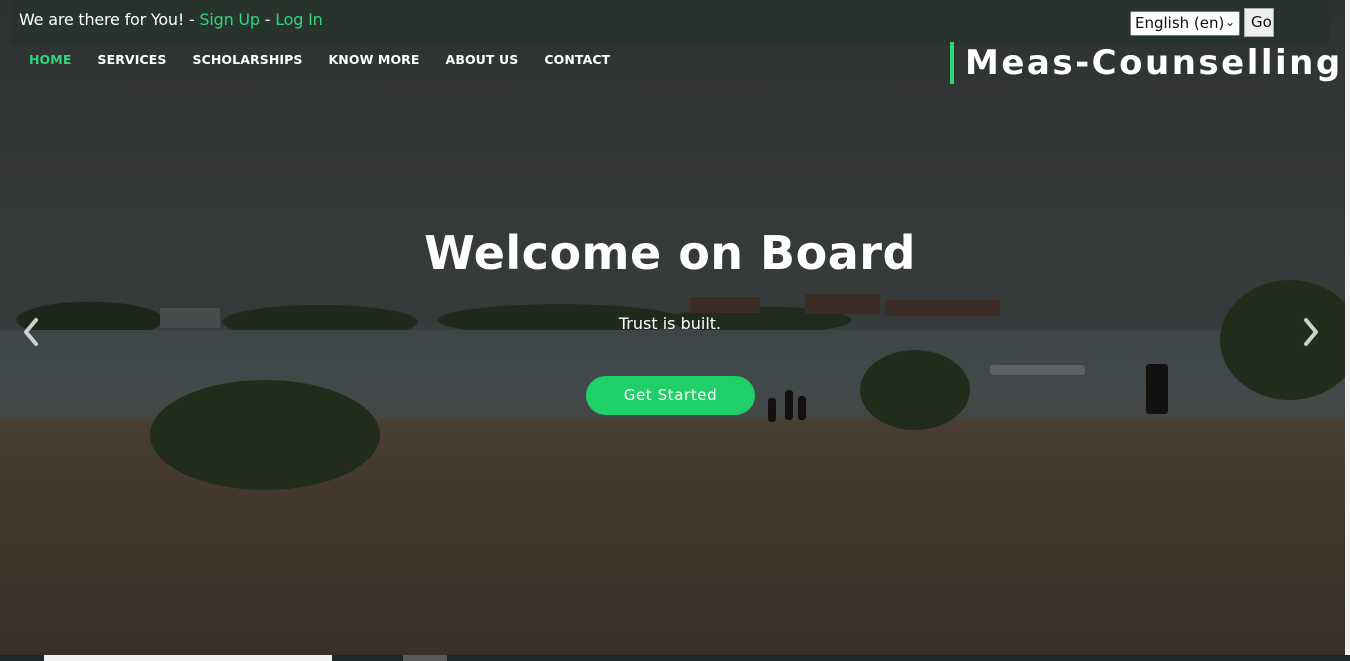 The width and height of the screenshot is (1350, 661). I want to click on chevron-right-icon, so click(1311, 332).